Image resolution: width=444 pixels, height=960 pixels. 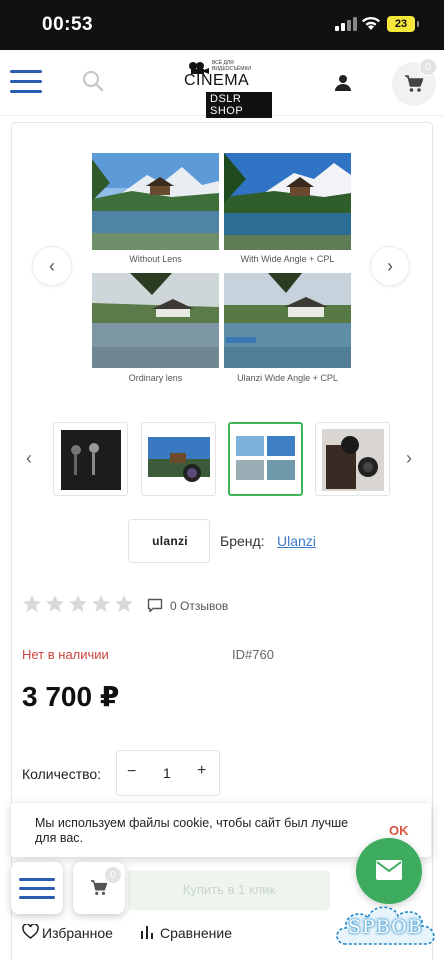 What do you see at coordinates (287, 320) in the screenshot?
I see `photo-ulanzi-wide-angle` at bounding box center [287, 320].